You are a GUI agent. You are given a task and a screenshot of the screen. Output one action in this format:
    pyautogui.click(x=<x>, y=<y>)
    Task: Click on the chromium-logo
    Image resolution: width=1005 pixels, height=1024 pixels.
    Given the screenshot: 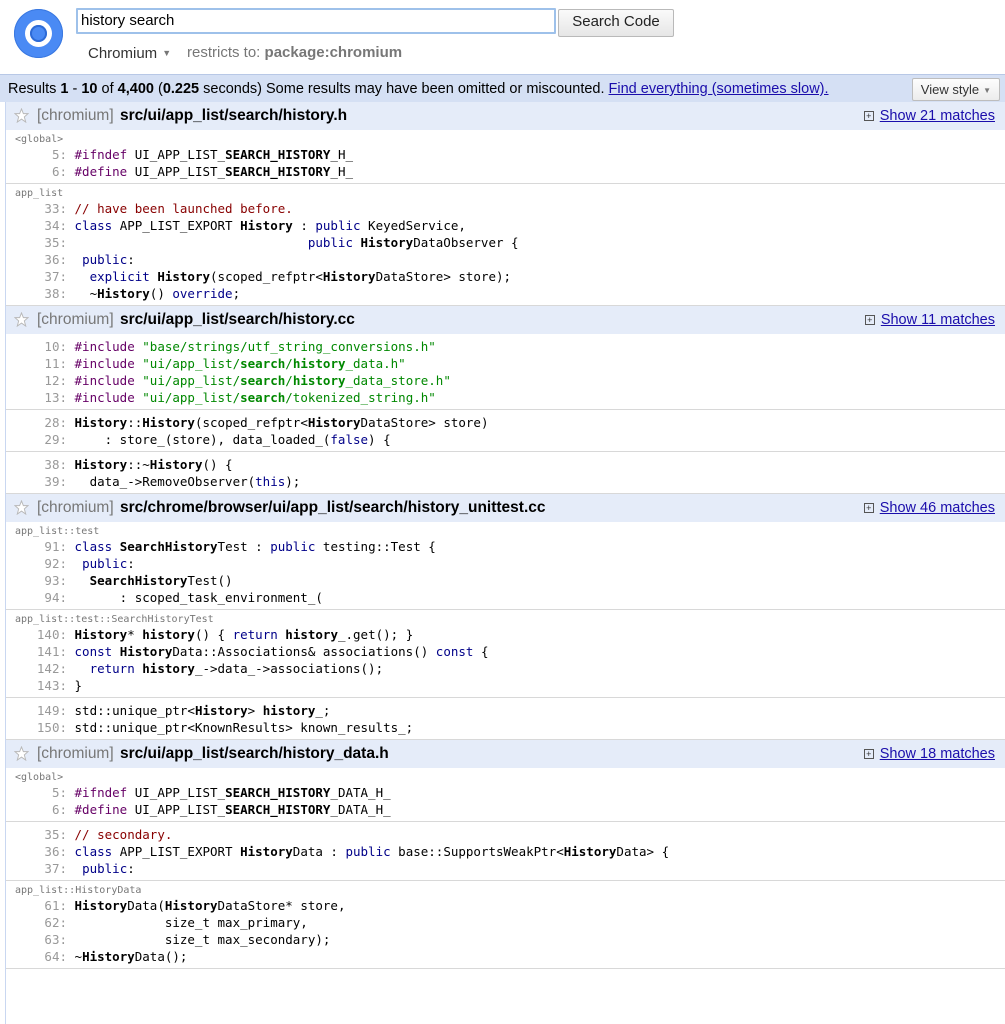 What is the action you would take?
    pyautogui.click(x=38, y=33)
    